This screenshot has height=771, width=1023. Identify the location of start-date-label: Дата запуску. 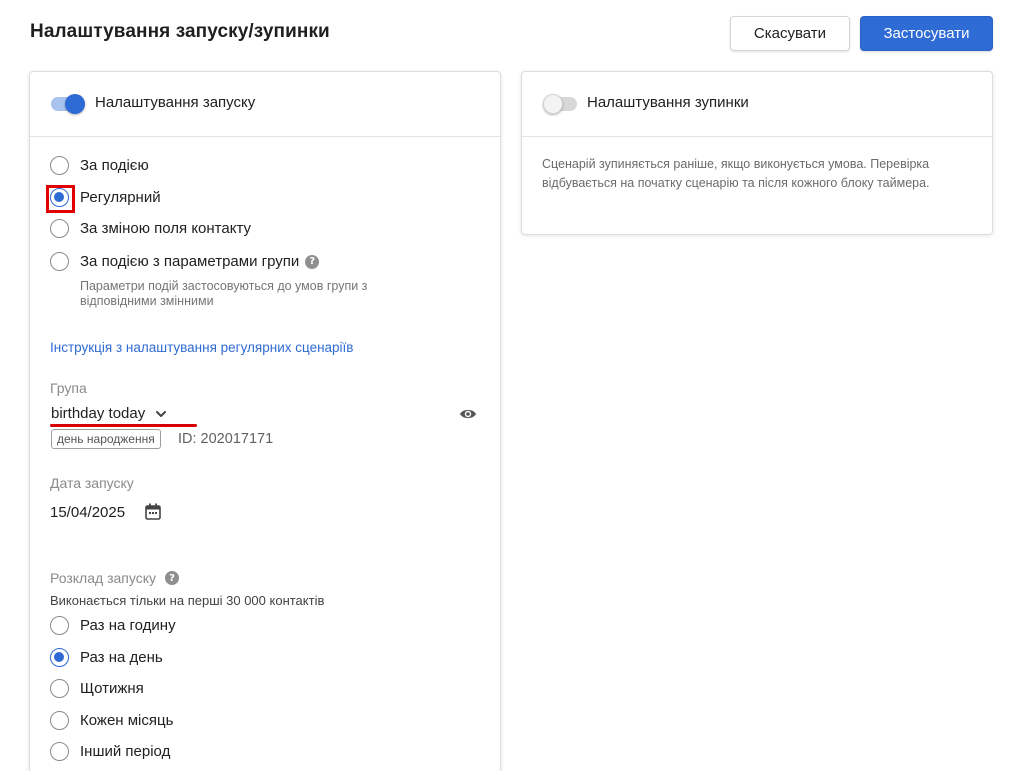
(92, 483).